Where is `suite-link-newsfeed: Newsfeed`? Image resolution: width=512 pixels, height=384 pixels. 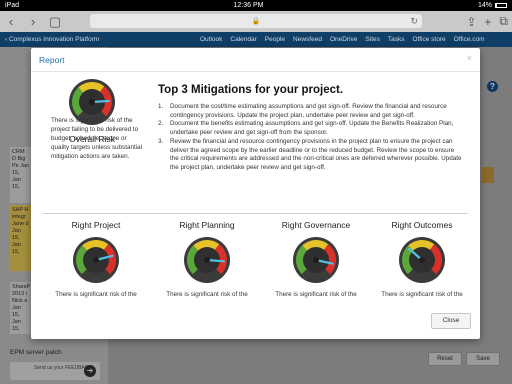
suite-link-newsfeed: Newsfeed is located at coordinates (307, 39).